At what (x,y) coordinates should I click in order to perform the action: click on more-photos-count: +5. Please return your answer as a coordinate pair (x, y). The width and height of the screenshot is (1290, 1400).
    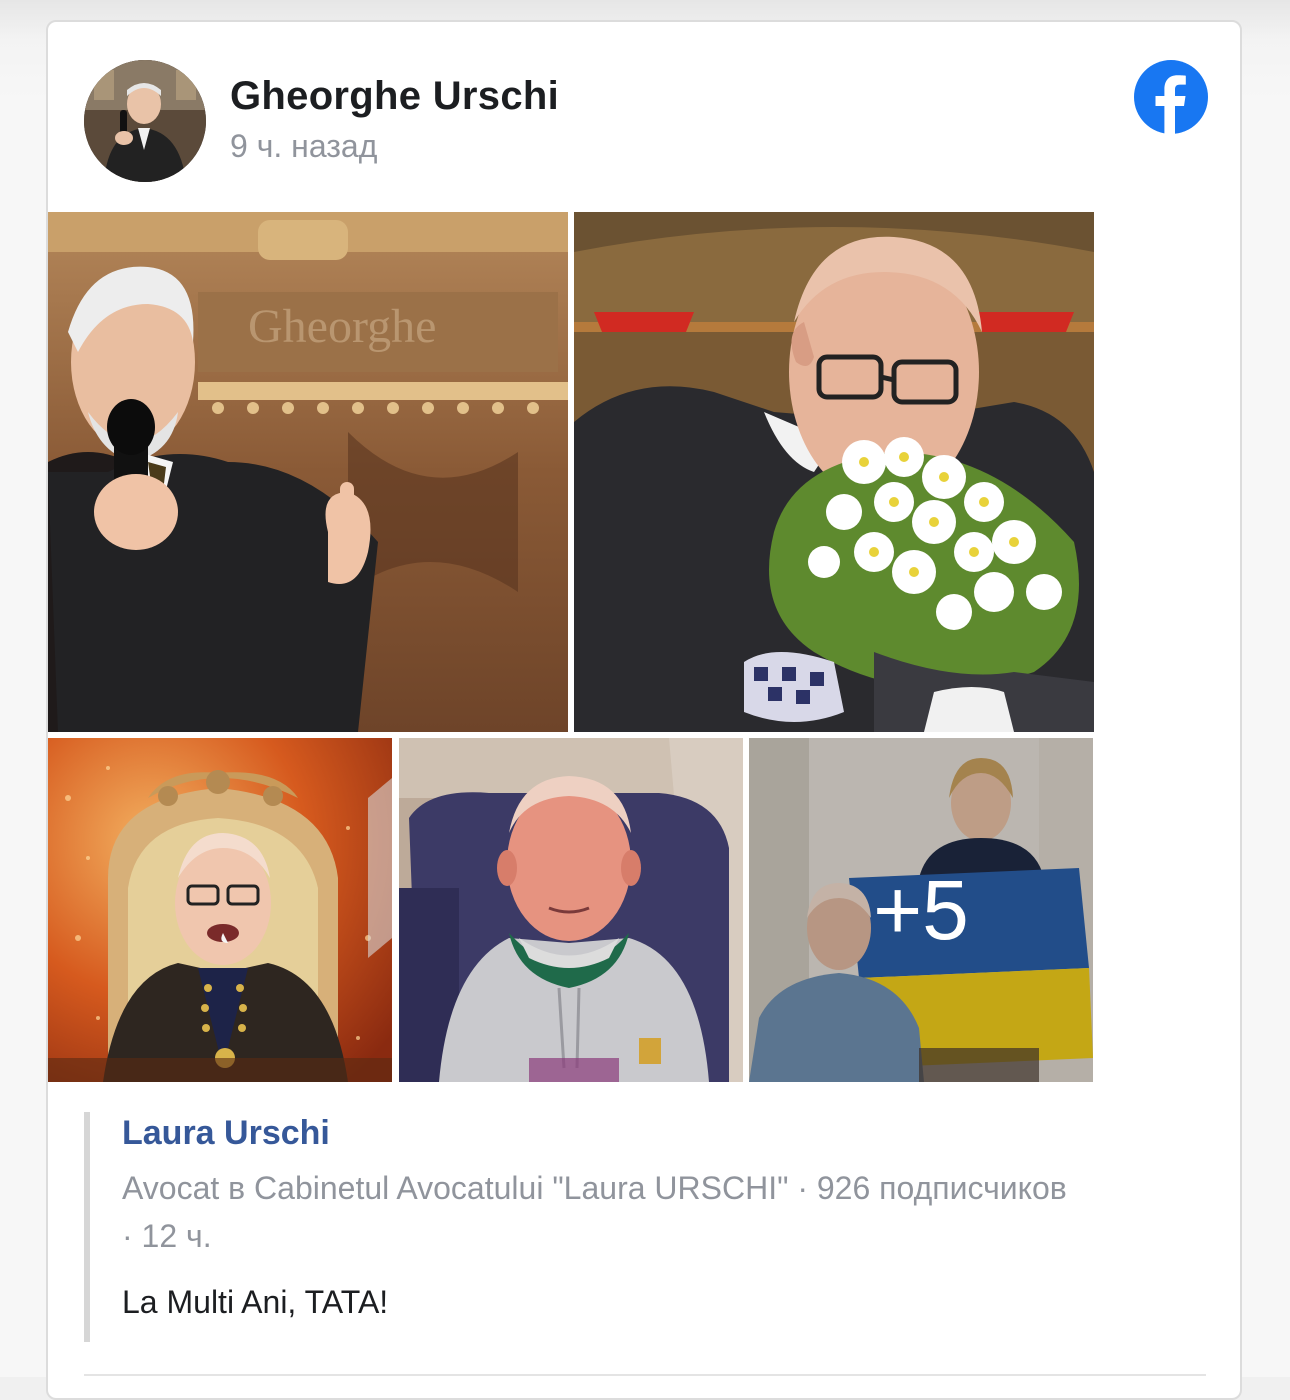
    Looking at the image, I should click on (921, 910).